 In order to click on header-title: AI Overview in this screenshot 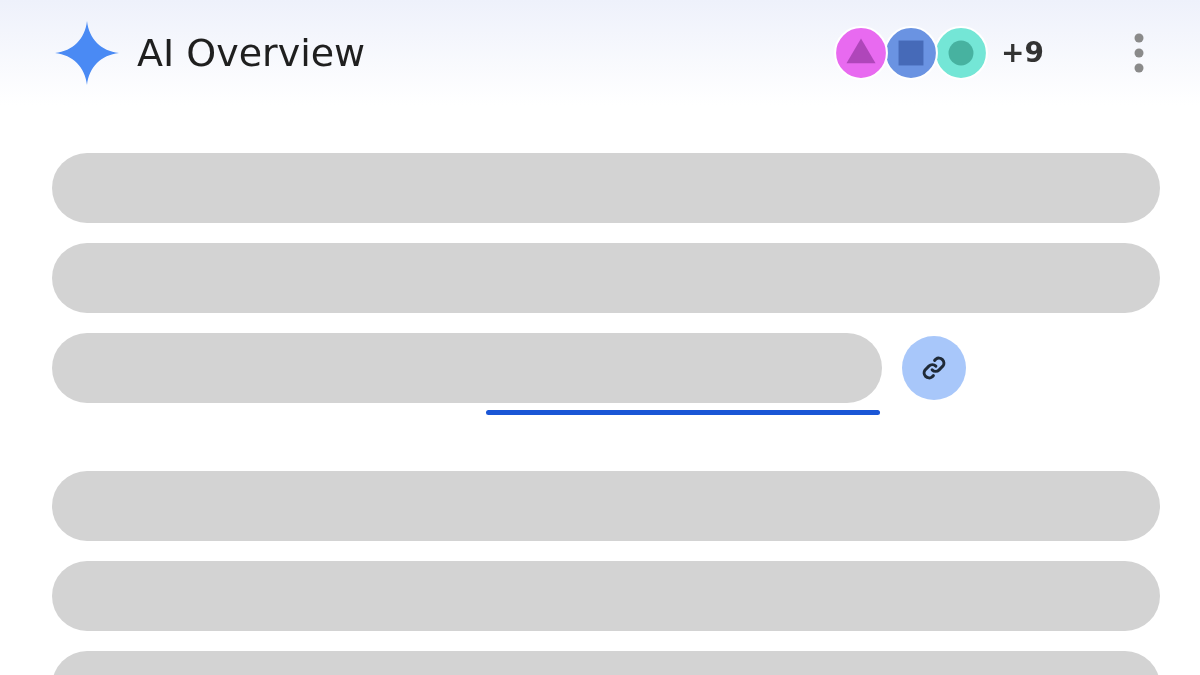, I will do `click(251, 52)`.